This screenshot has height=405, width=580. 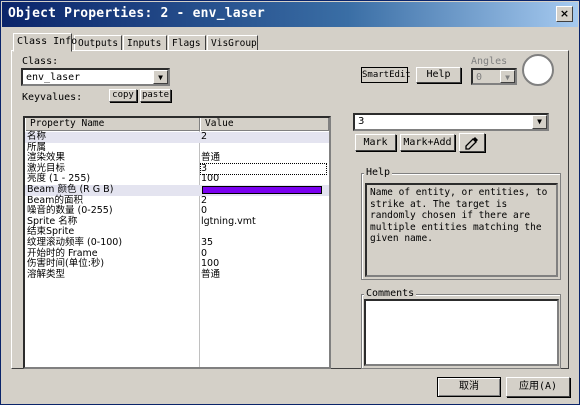 I want to click on table-row: Beam 颜色 (R G B), so click(x=177, y=190).